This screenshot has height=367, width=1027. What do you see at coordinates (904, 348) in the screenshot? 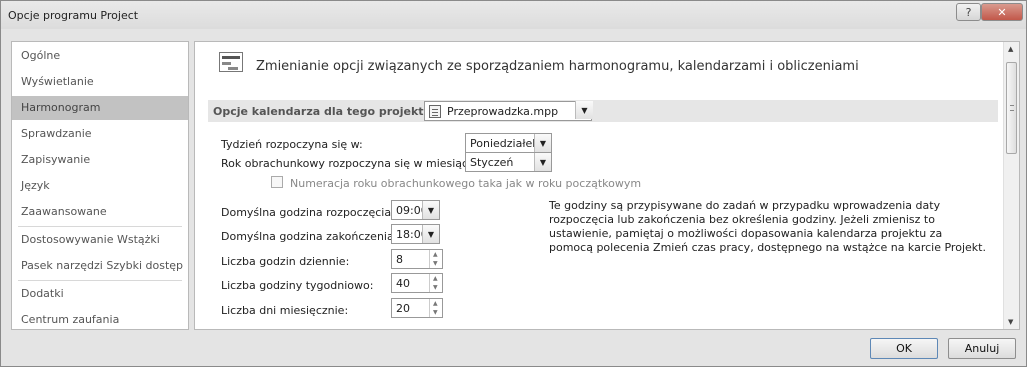
I see `ok-button: OK` at bounding box center [904, 348].